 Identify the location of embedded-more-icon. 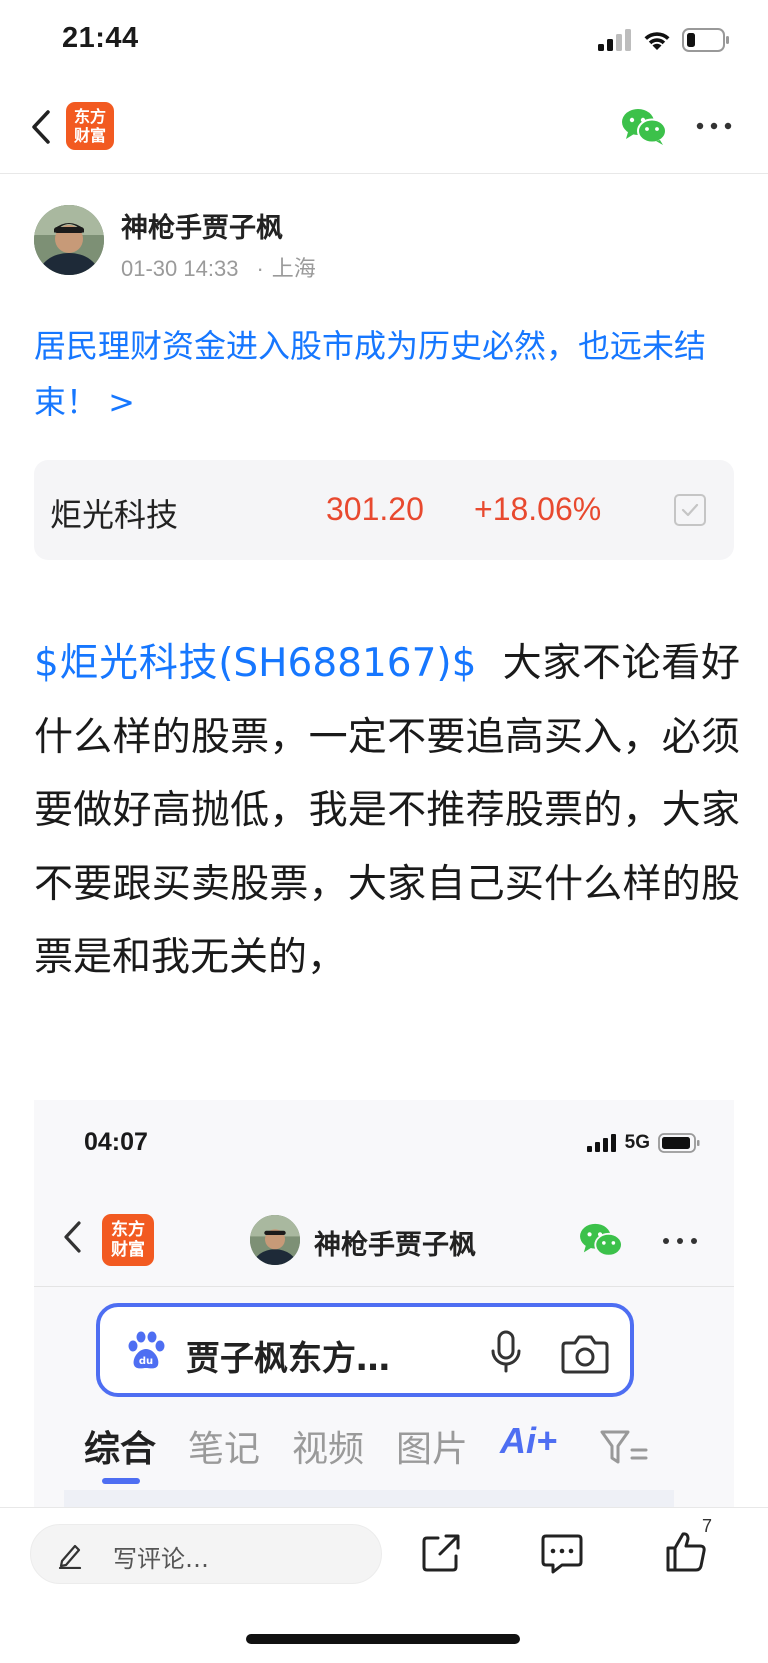
(680, 1241).